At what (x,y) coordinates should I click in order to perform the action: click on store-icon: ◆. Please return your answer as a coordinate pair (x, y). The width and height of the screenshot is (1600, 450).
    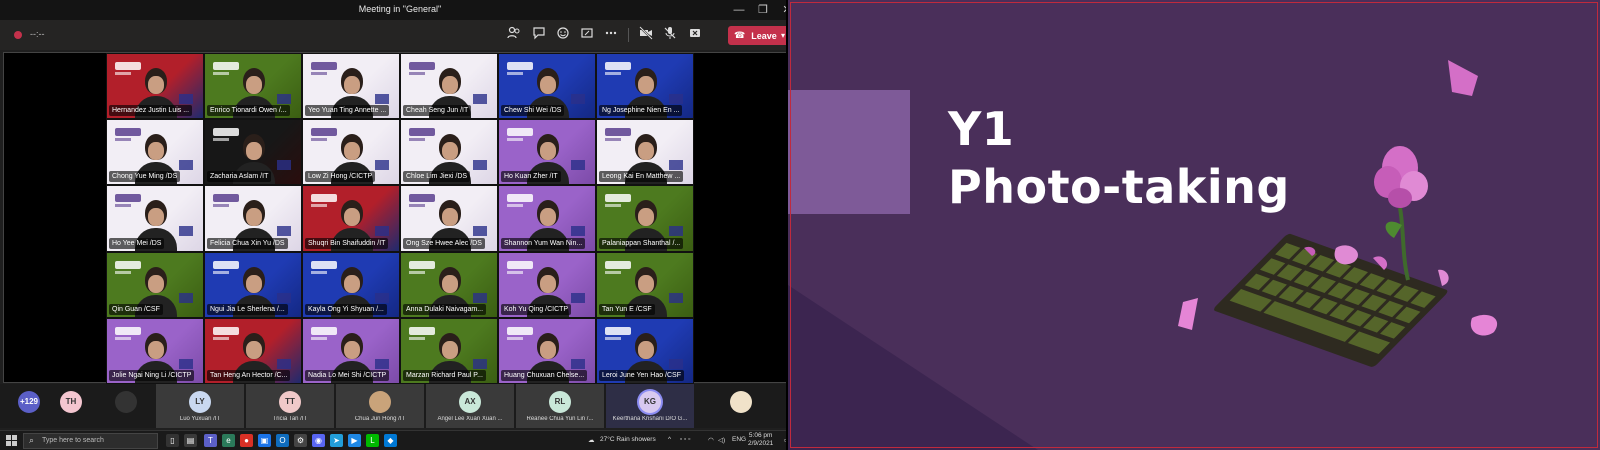
    Looking at the image, I should click on (390, 440).